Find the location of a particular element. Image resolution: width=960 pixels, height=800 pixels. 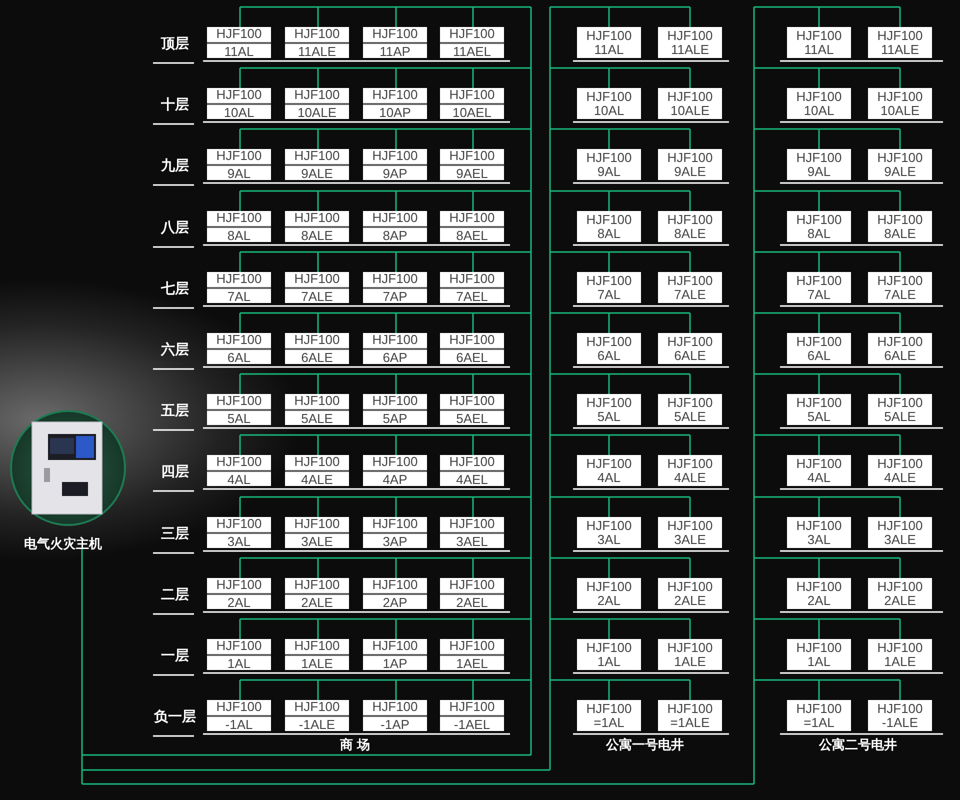

section-label: 商 场 is located at coordinates (355, 745).